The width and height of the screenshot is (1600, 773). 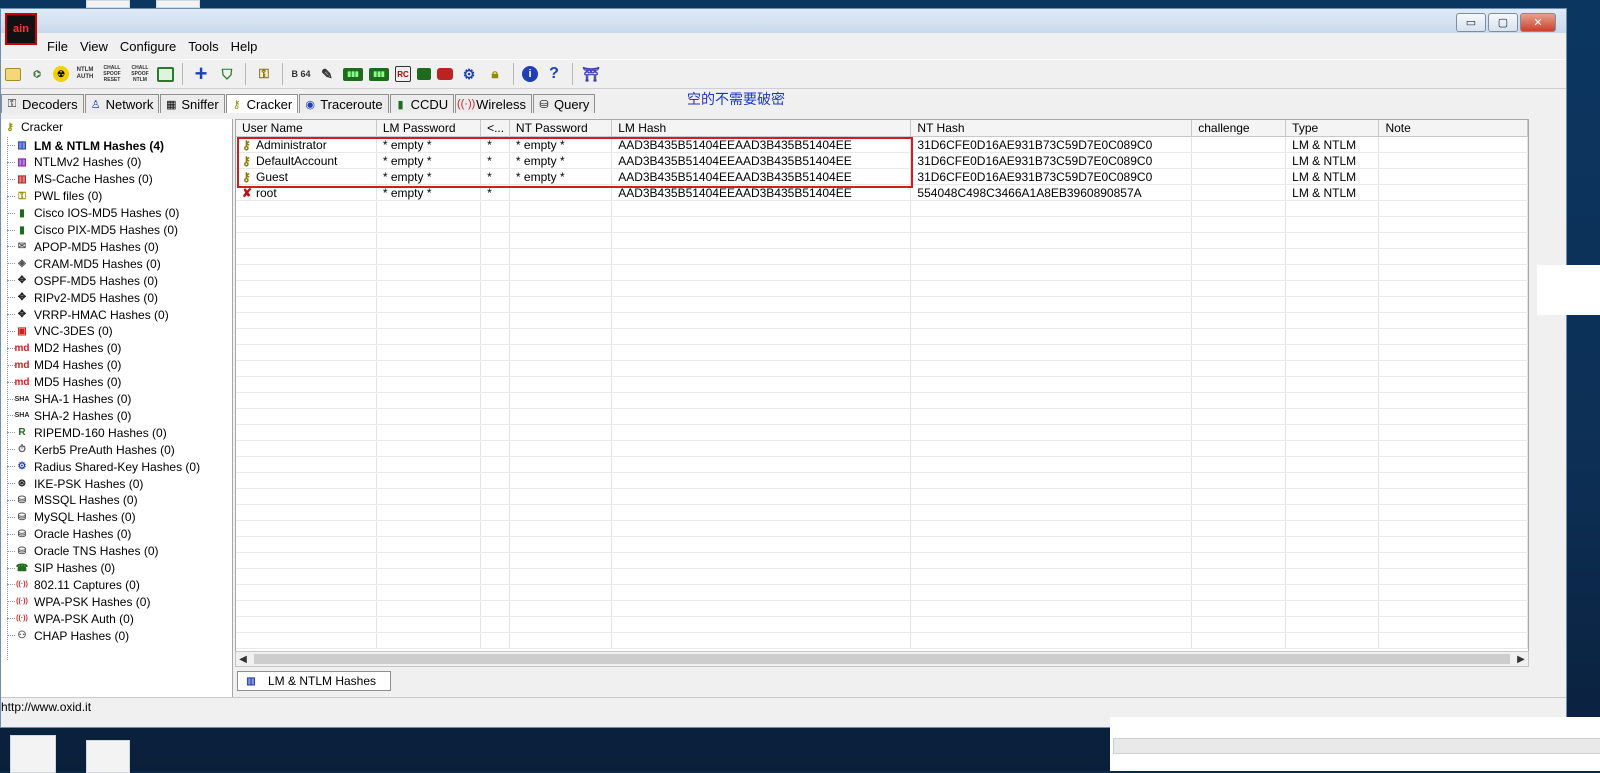 I want to click on db-icon, so click(x=445, y=74).